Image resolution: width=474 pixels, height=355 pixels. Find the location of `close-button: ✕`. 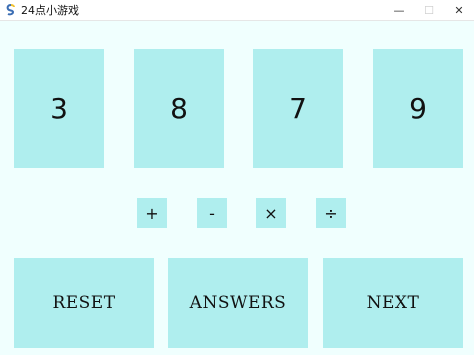

close-button: ✕ is located at coordinates (459, 10).